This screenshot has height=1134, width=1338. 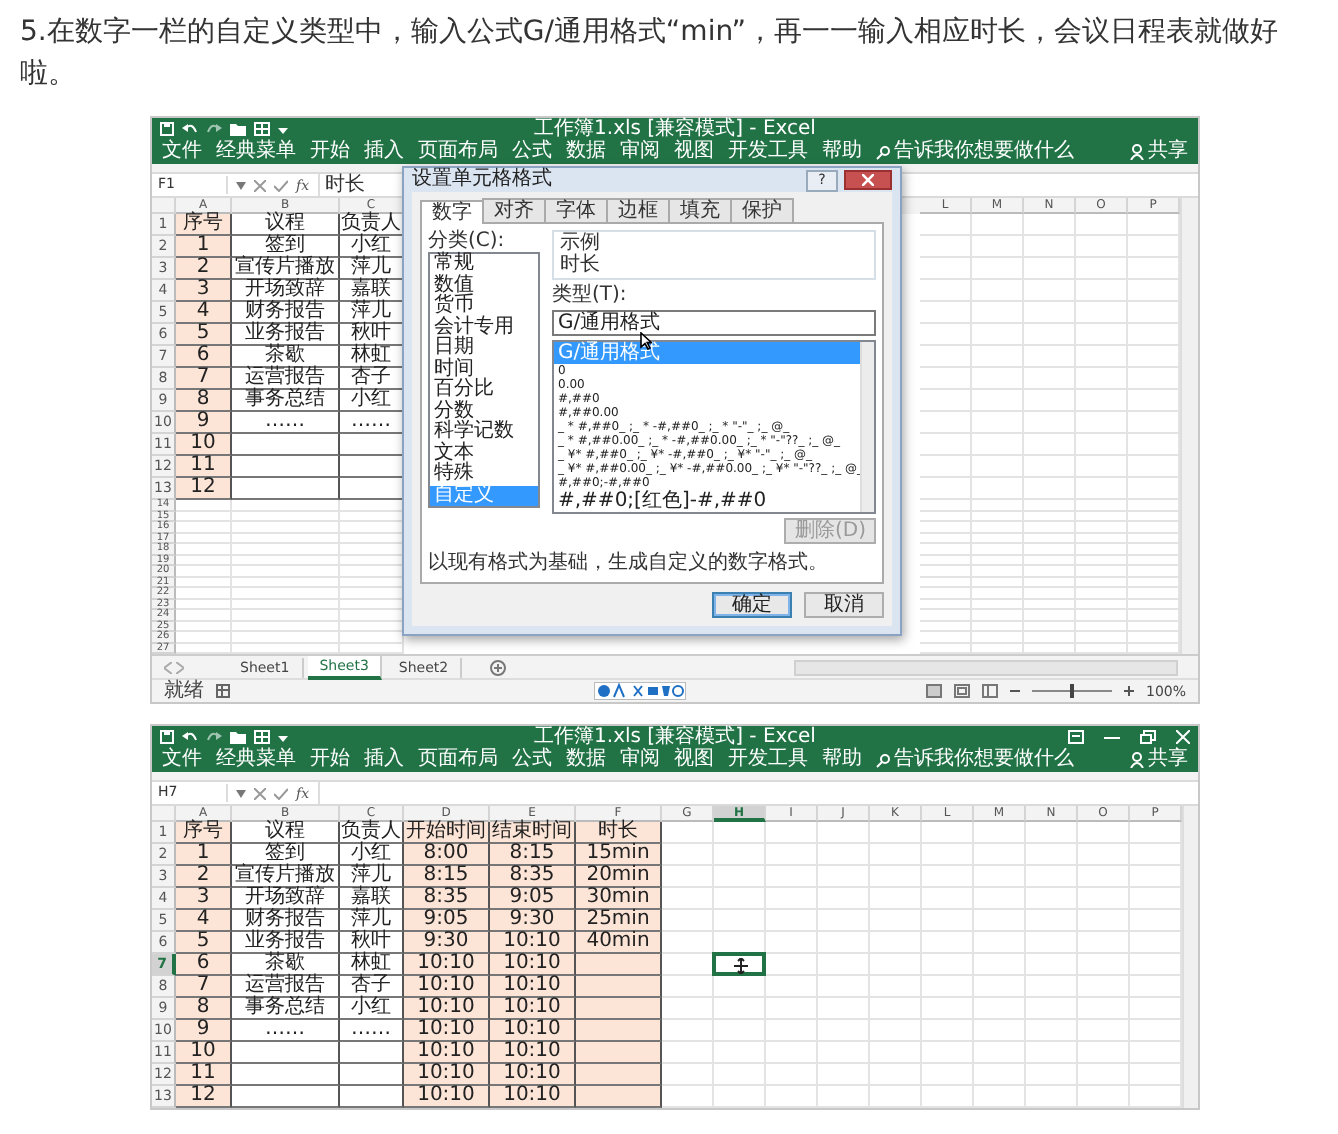 What do you see at coordinates (961, 691) in the screenshot?
I see `page-layout-icon` at bounding box center [961, 691].